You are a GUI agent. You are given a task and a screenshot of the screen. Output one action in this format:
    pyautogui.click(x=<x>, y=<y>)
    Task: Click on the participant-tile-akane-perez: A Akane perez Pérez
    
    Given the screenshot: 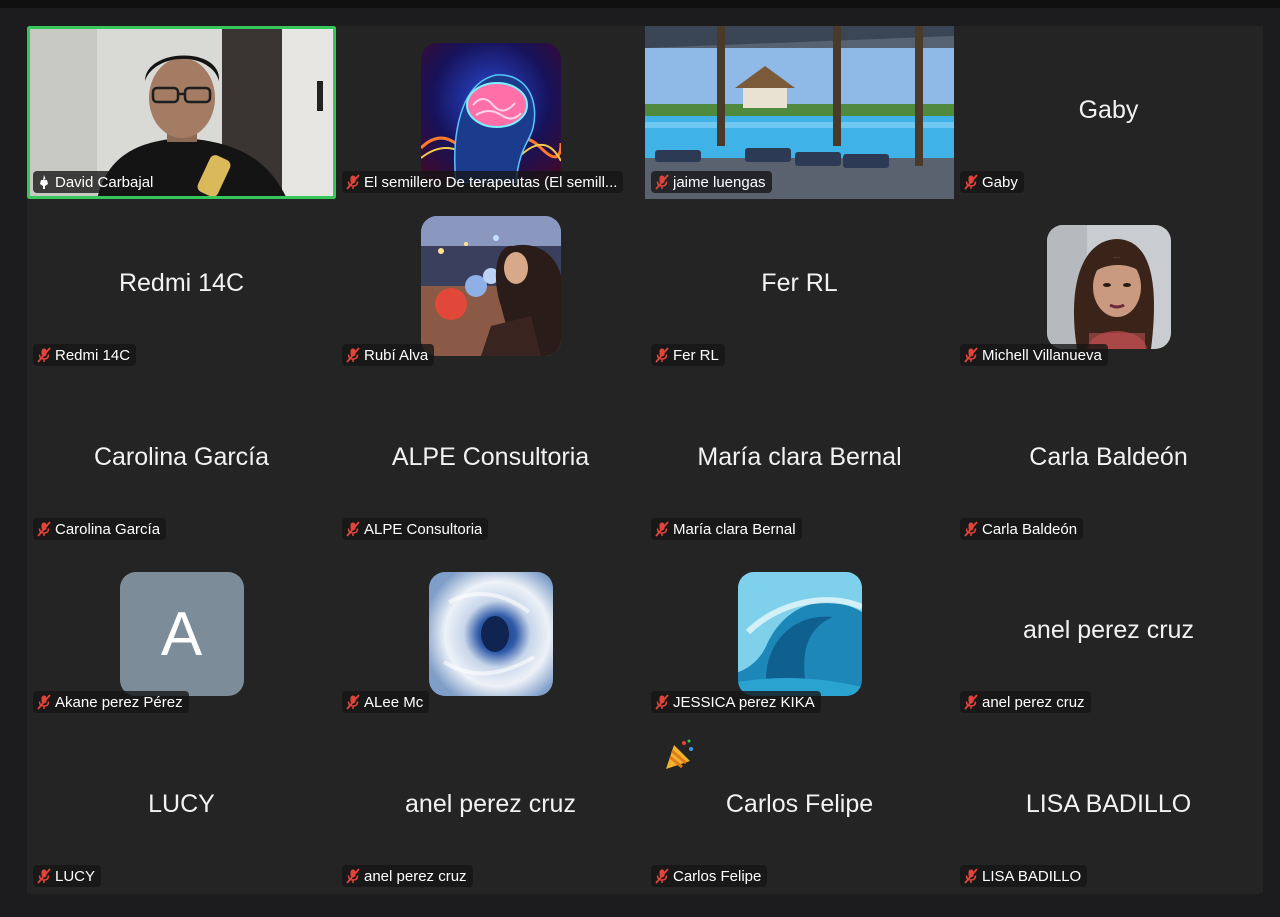 What is the action you would take?
    pyautogui.click(x=181, y=632)
    